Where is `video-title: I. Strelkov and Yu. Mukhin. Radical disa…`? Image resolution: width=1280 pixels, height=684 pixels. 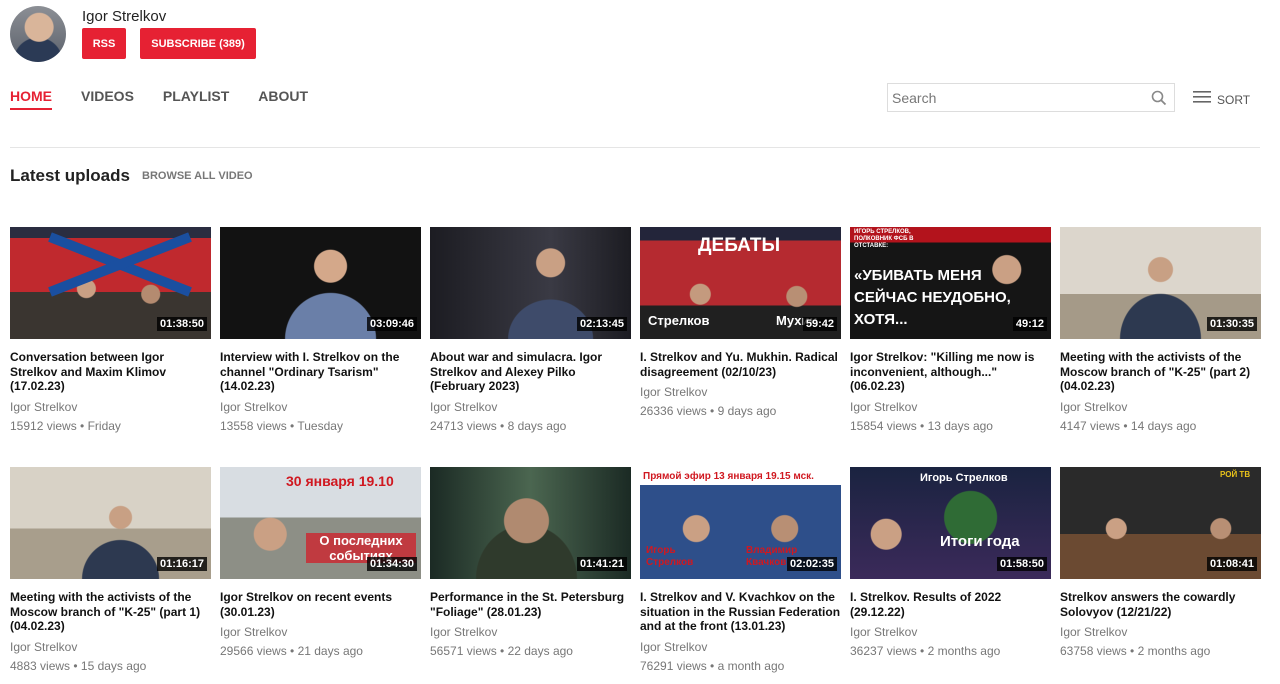
video-title: I. Strelkov and Yu. Mukhin. Radical disa… is located at coordinates (740, 364).